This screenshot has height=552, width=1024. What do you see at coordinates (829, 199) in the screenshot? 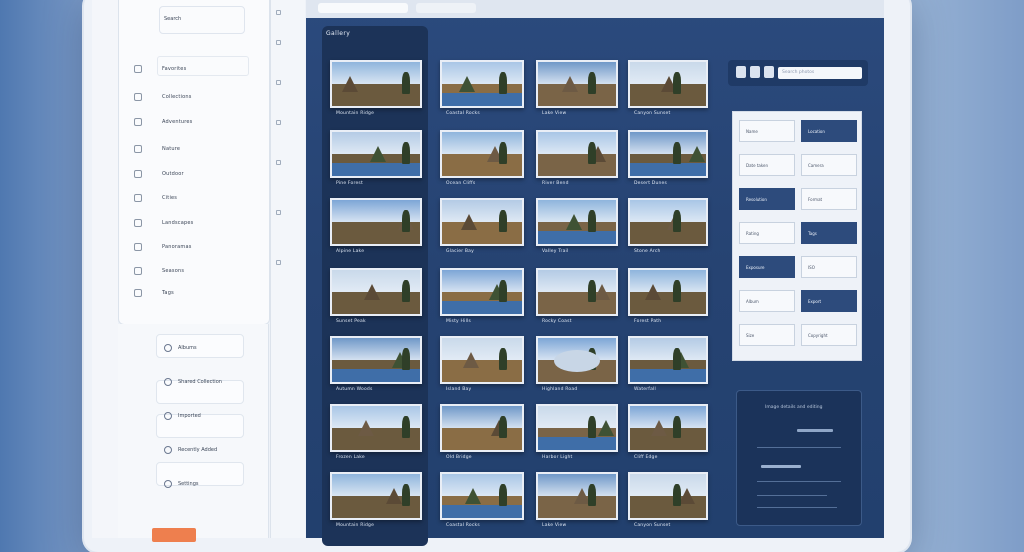
I see `form-field-right: Format` at bounding box center [829, 199].